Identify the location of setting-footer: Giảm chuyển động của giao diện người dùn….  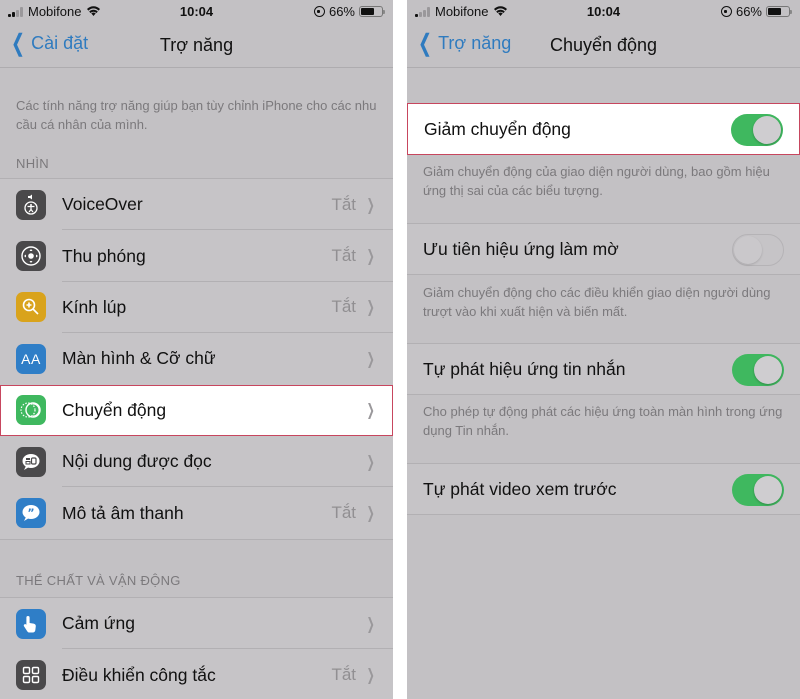
(596, 181).